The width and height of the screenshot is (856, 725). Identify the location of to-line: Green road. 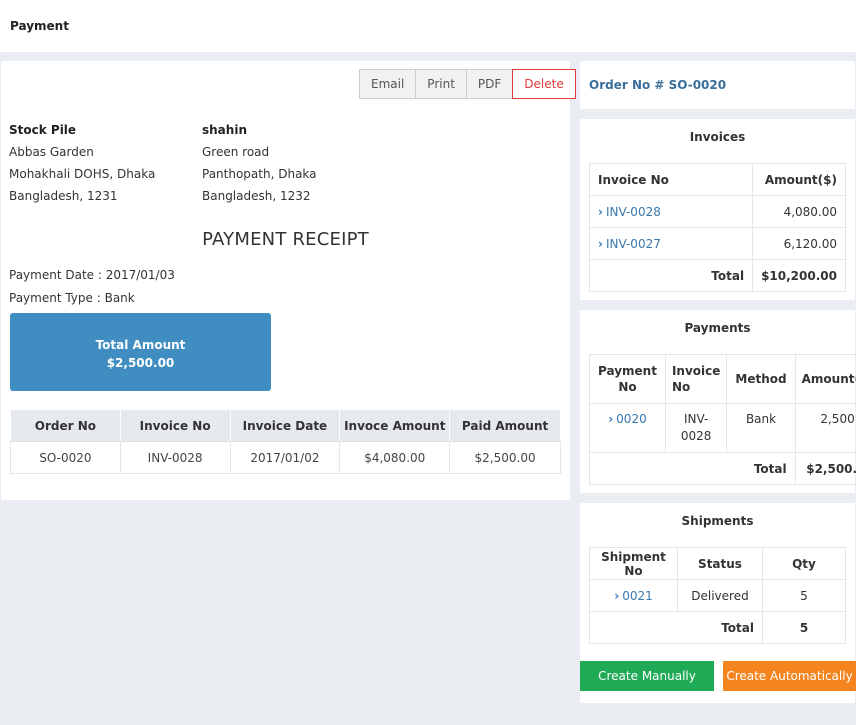
(236, 152).